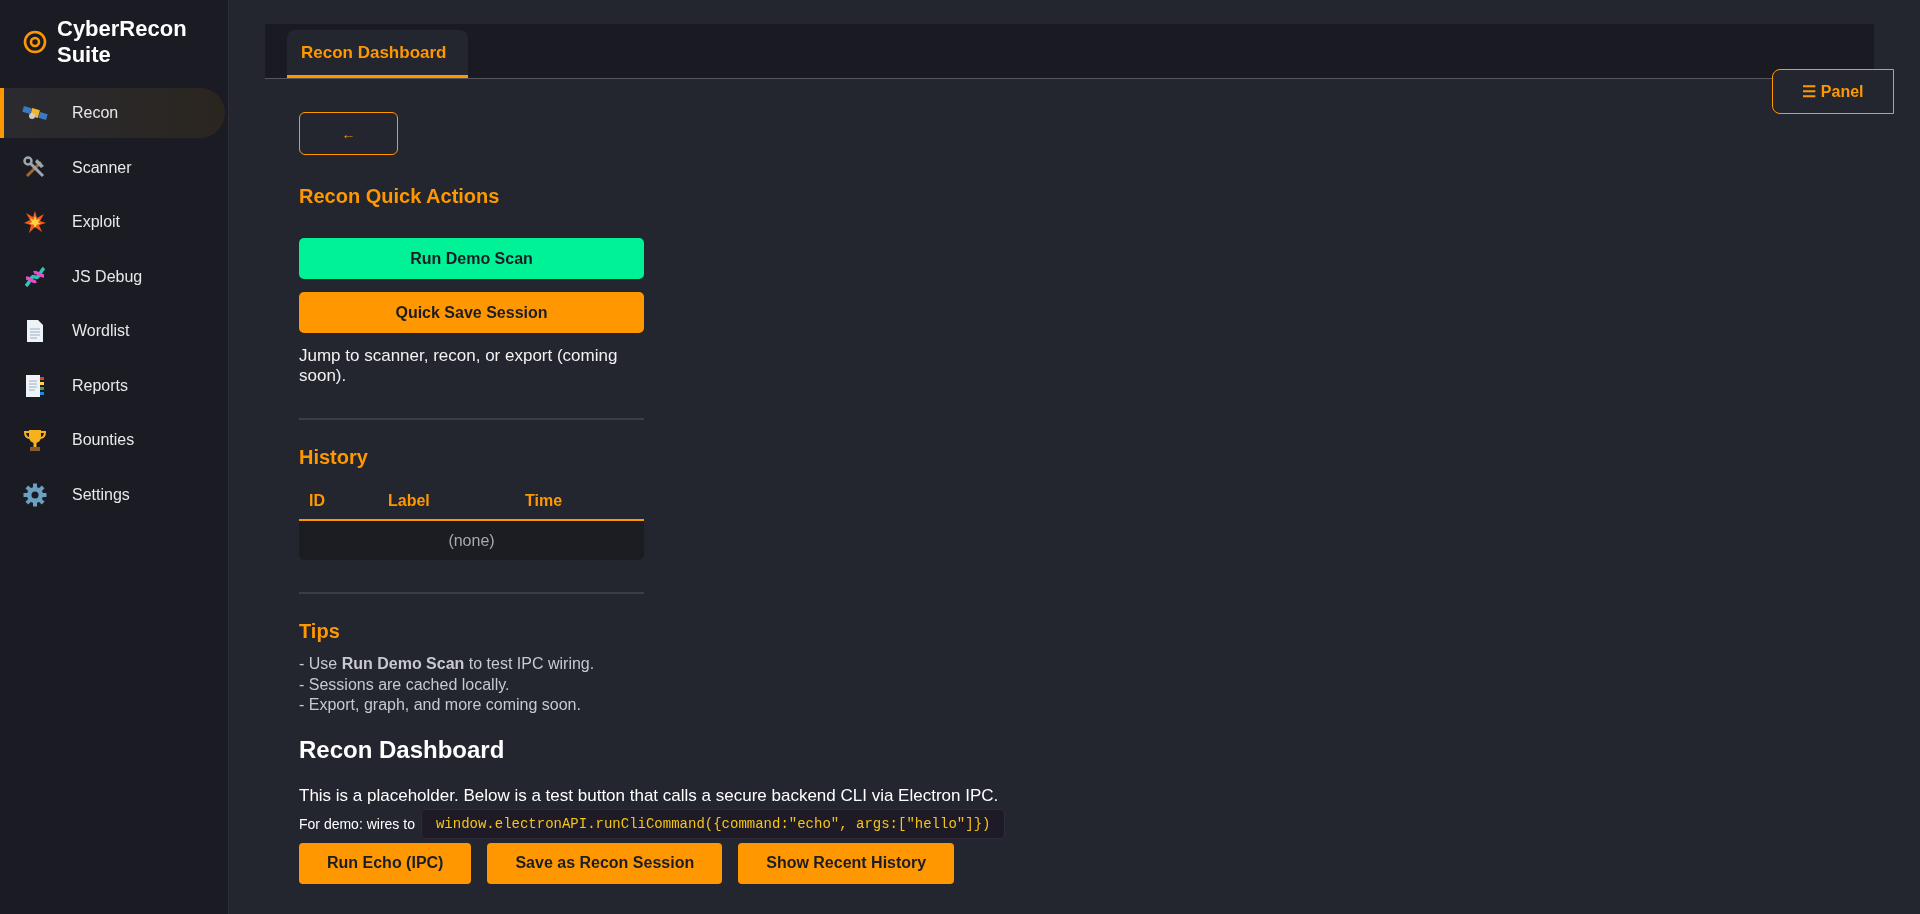 The width and height of the screenshot is (1920, 914). What do you see at coordinates (440, 705) in the screenshot?
I see `tip-text: - Export, graph, and more coming soon.` at bounding box center [440, 705].